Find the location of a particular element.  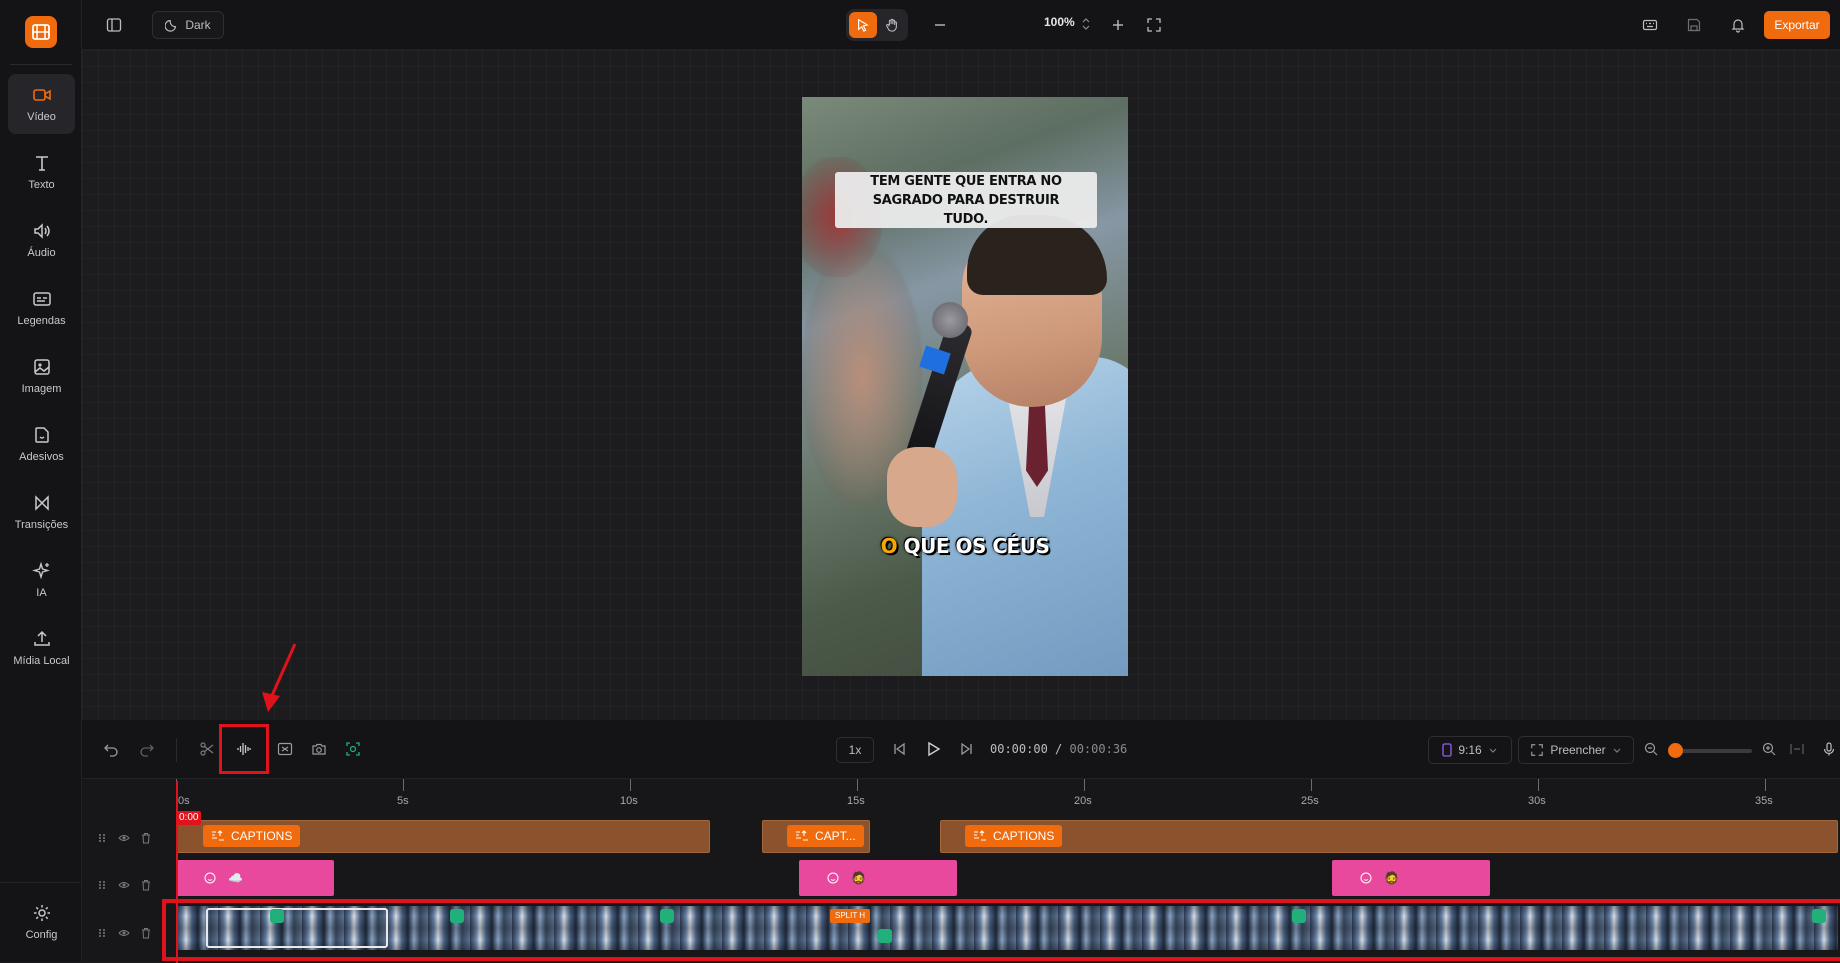

skip-back-button is located at coordinates (899, 749).